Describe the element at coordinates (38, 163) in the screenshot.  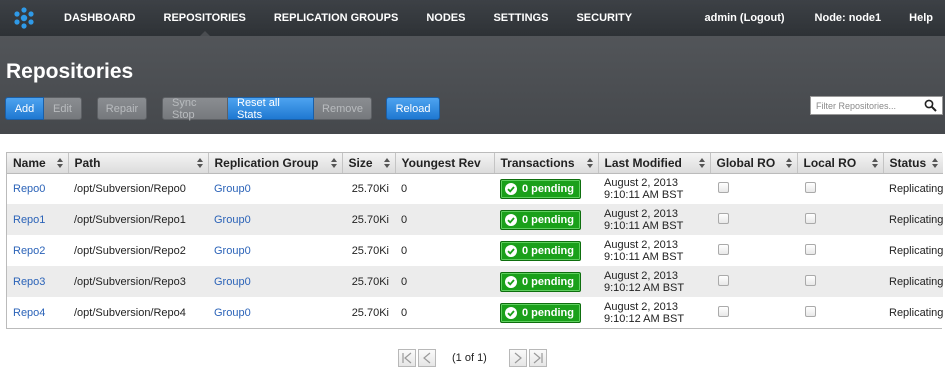
I see `column-header-name: Name` at that location.